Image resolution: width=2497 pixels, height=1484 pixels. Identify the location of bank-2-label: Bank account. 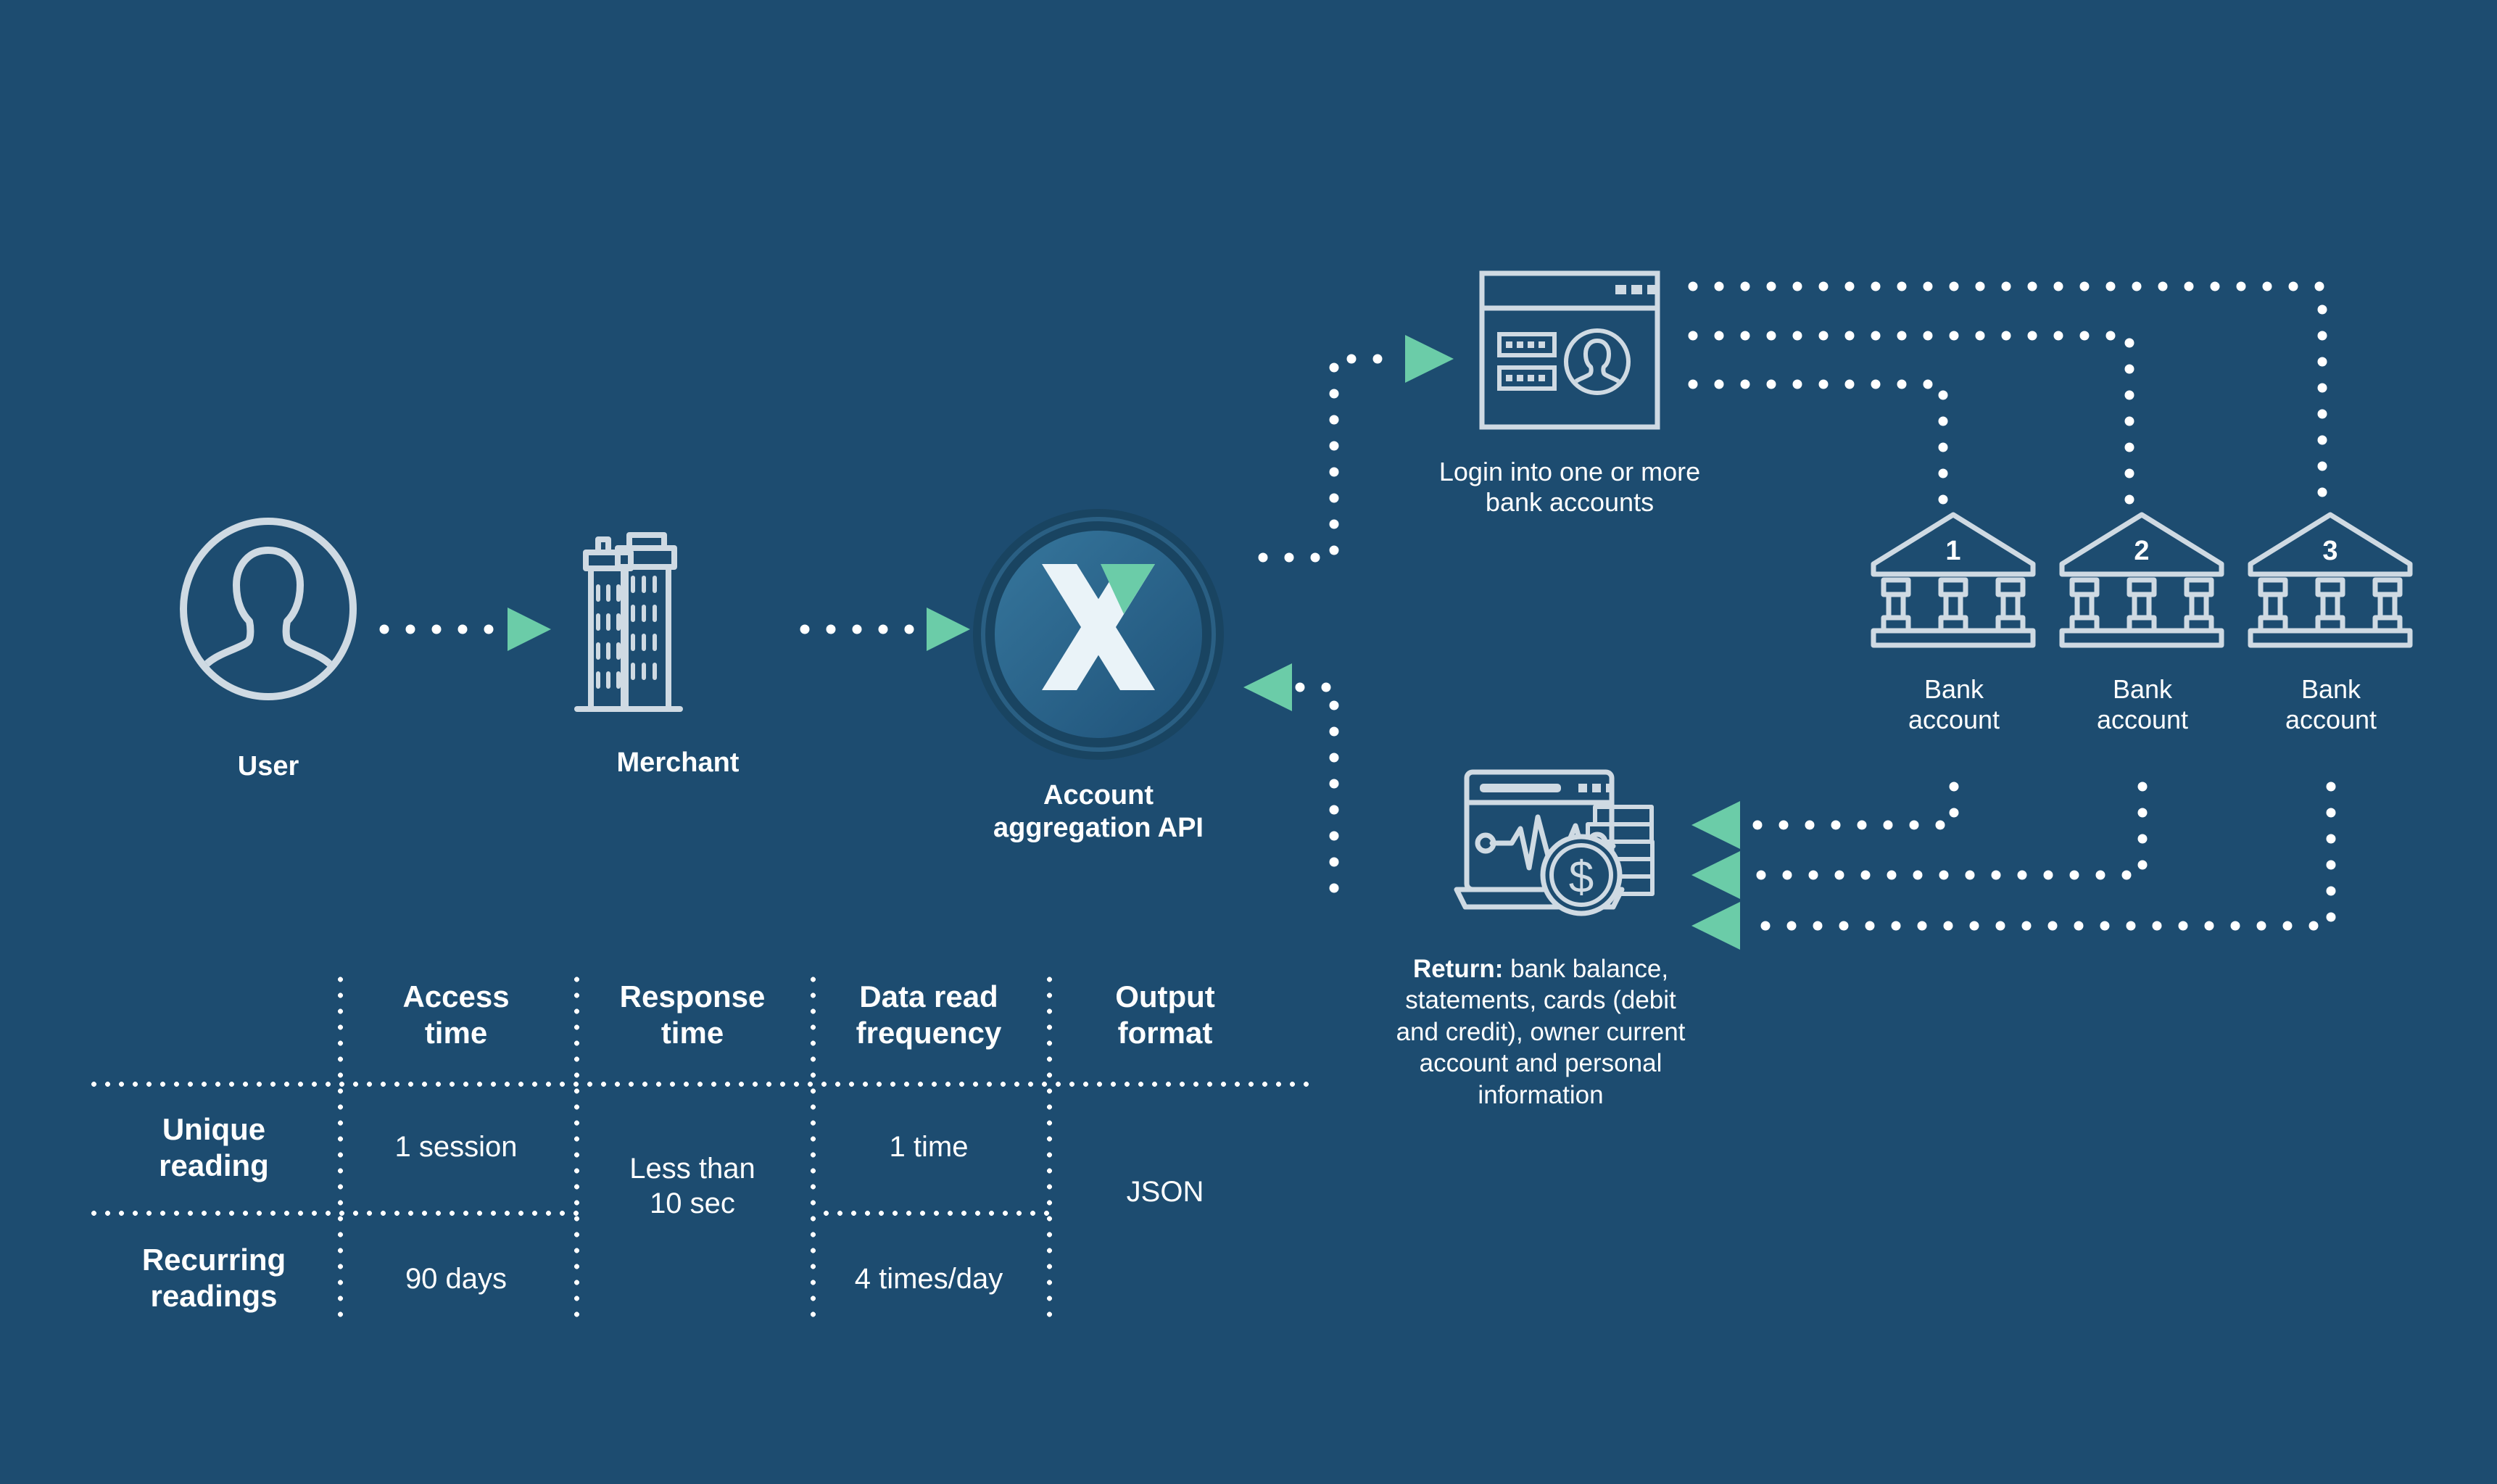
(2142, 705).